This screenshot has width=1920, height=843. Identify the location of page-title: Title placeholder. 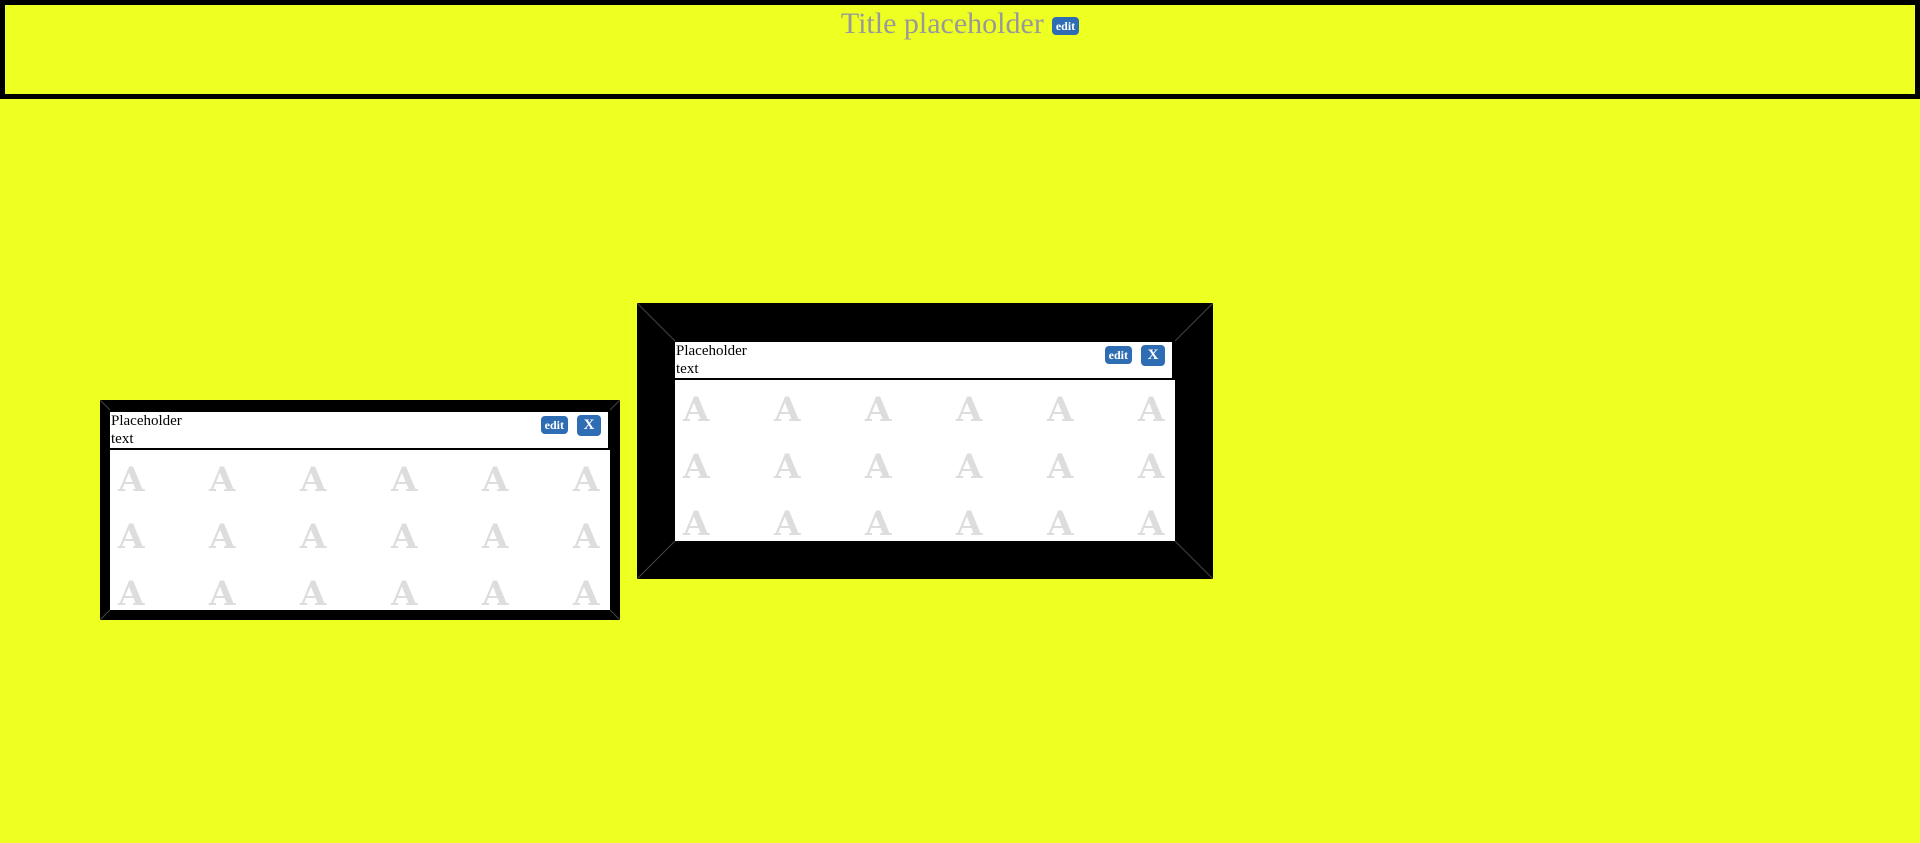
(942, 23).